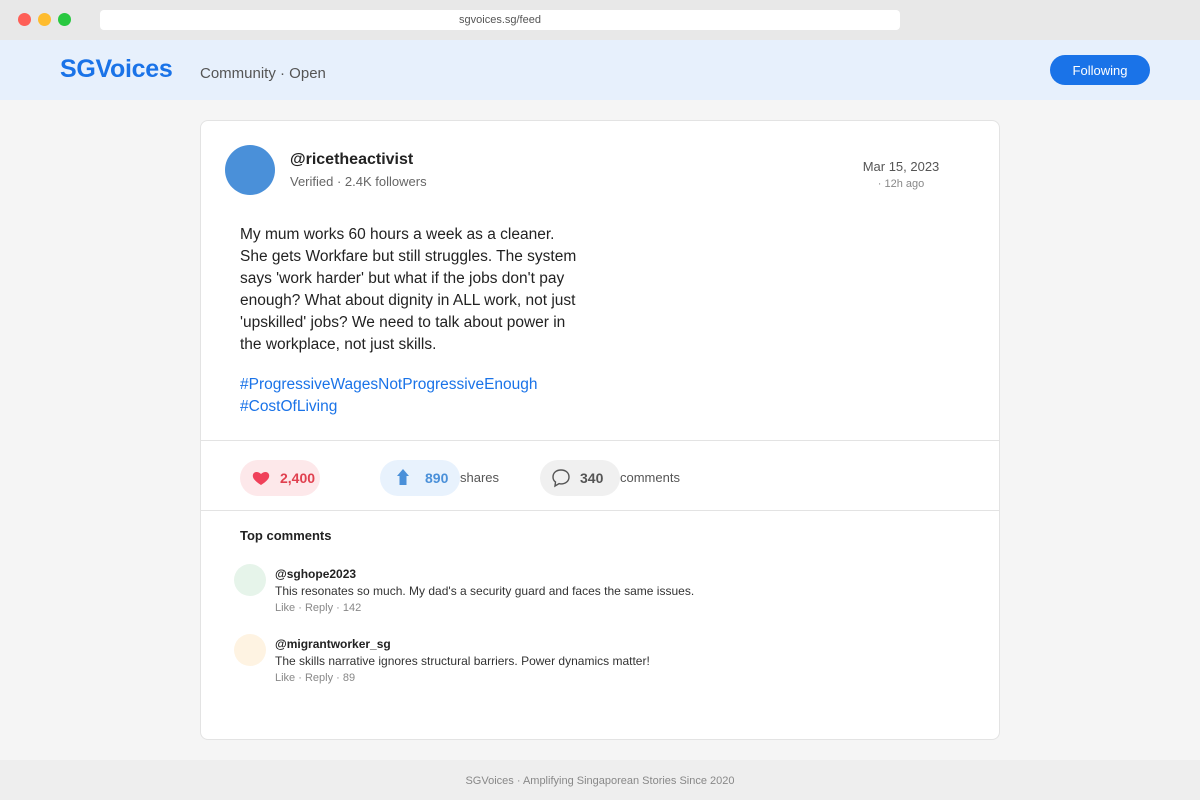  What do you see at coordinates (901, 166) in the screenshot?
I see `post-date: Mar 15, 2023` at bounding box center [901, 166].